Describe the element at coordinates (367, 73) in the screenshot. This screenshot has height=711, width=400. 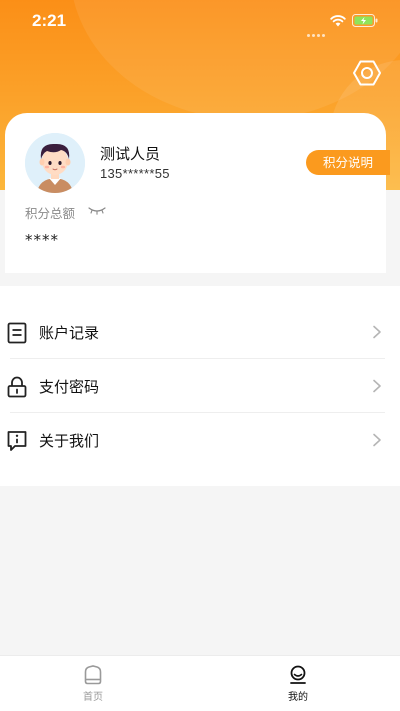
I see `settings-icon` at that location.